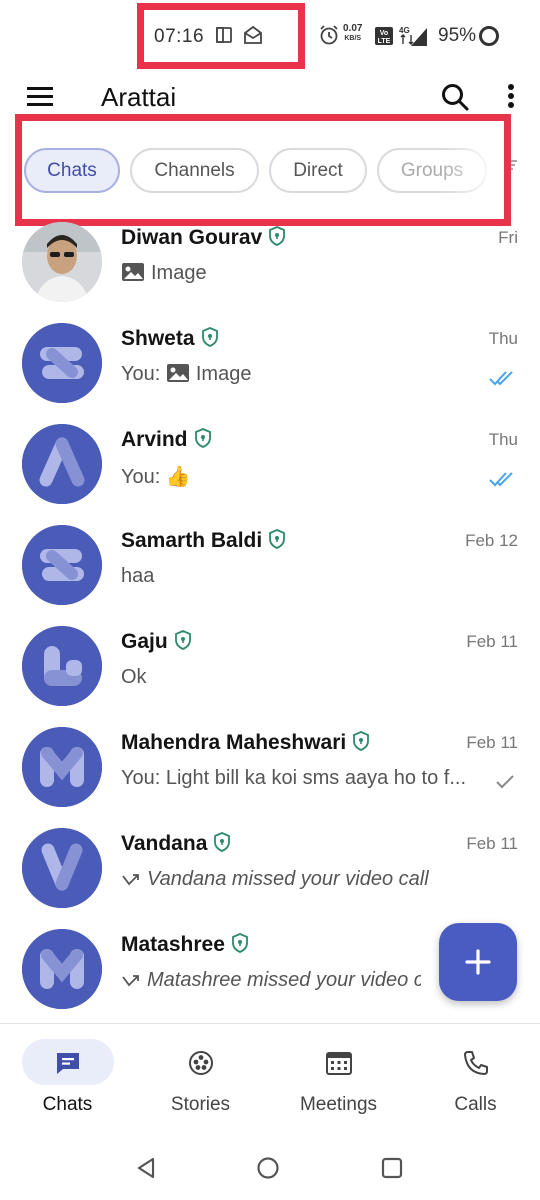  Describe the element at coordinates (268, 1170) in the screenshot. I see `home-icon` at that location.